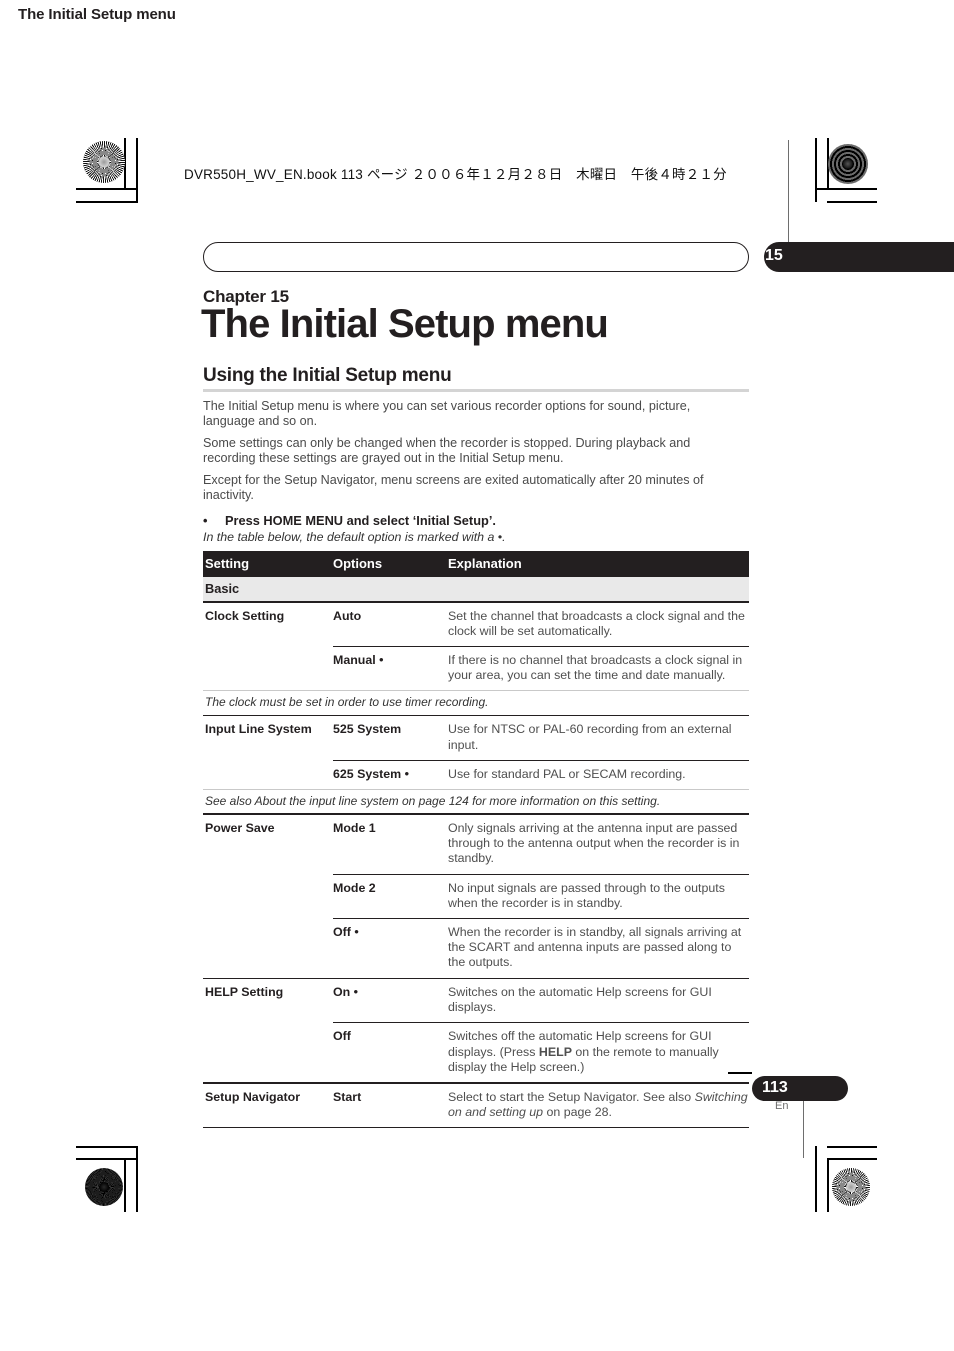 Image resolution: width=954 pixels, height=1351 pixels. Describe the element at coordinates (859, 257) in the screenshot. I see `chapter-tab` at that location.